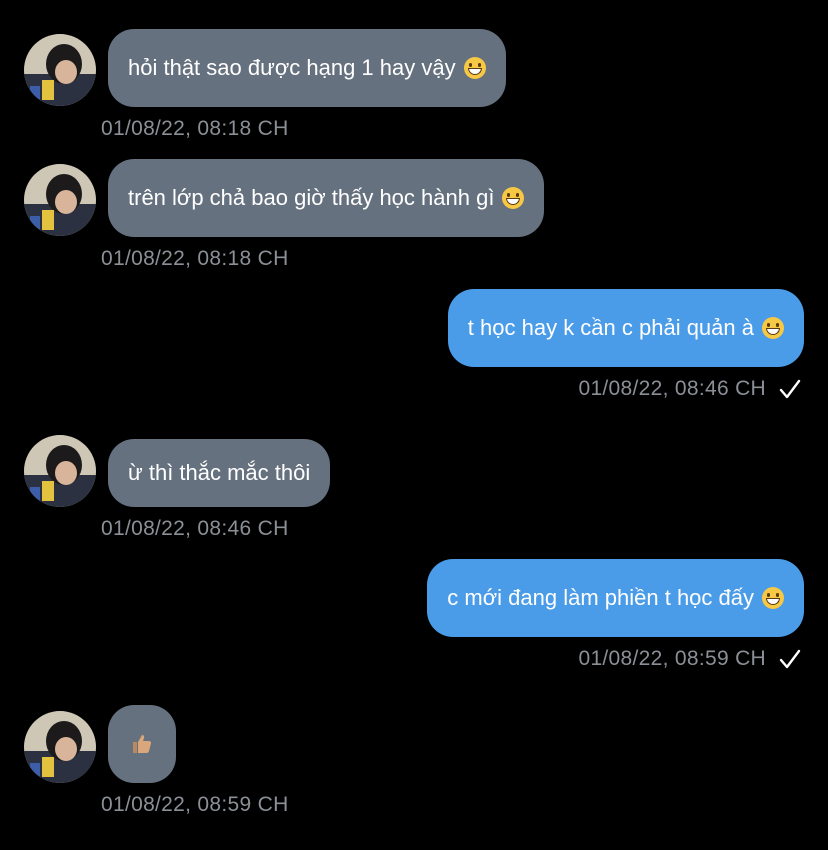 The height and width of the screenshot is (850, 828). I want to click on message-bubble-outgoing: t học hay k cần c phải quản à, so click(625, 328).